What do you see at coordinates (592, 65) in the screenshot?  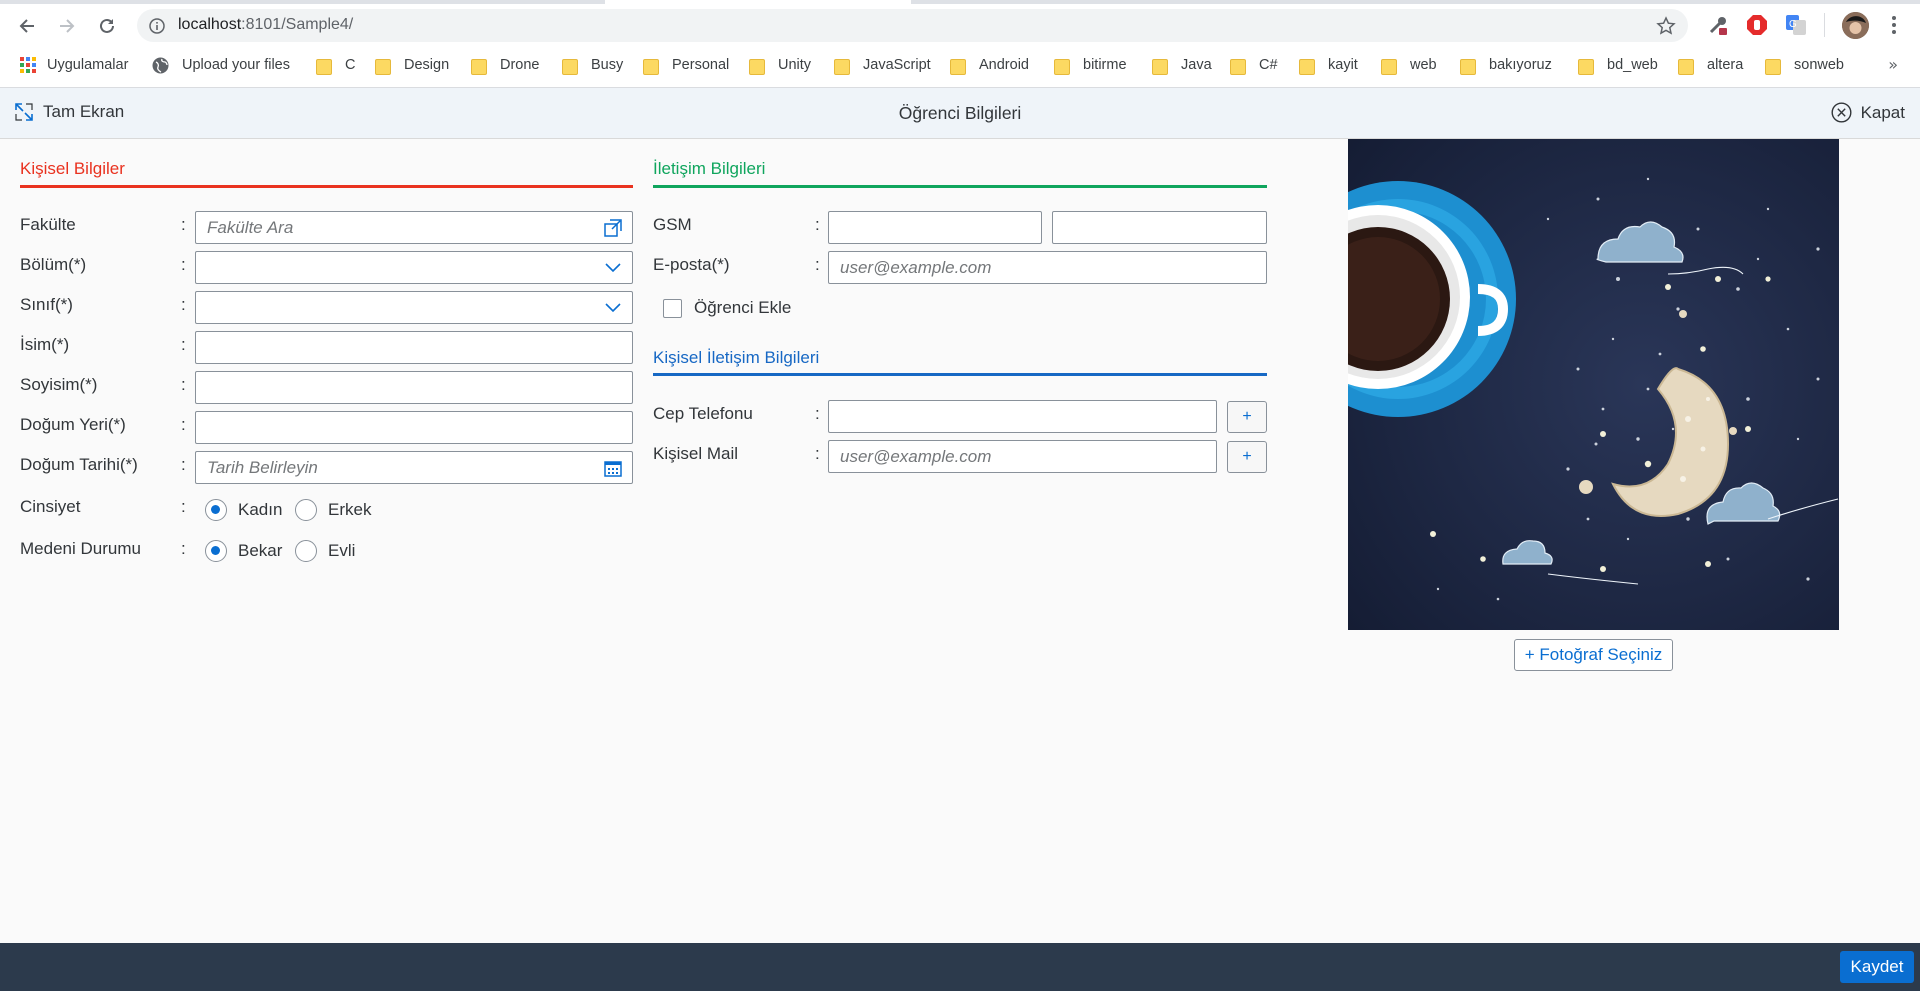 I see `bookmark-folder-busy: Busy` at bounding box center [592, 65].